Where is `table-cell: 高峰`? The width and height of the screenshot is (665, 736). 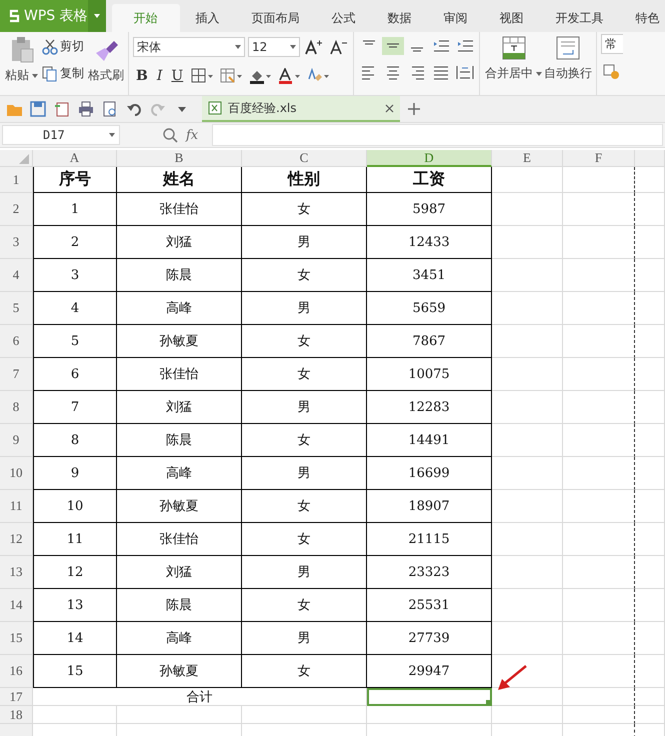 table-cell: 高峰 is located at coordinates (179, 473).